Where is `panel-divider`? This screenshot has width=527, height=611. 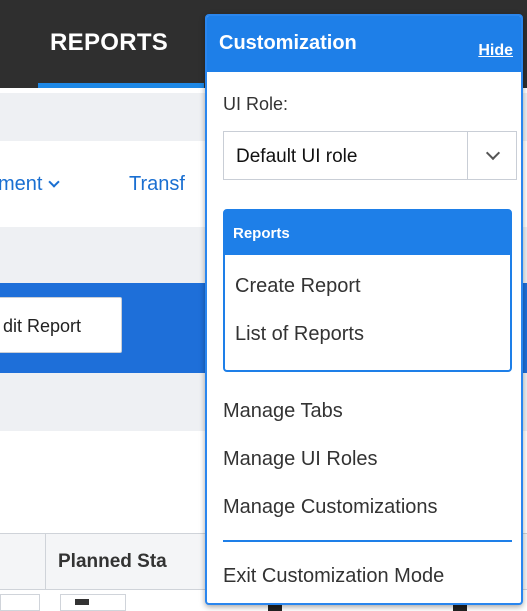
panel-divider is located at coordinates (367, 541).